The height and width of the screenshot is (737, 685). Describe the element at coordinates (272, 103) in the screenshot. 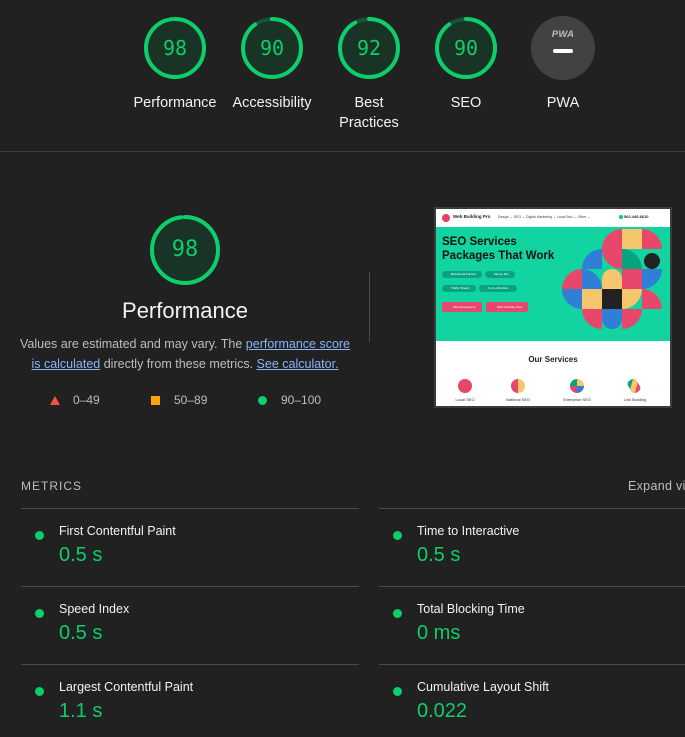

I see `gauge-label: Accessibility` at that location.